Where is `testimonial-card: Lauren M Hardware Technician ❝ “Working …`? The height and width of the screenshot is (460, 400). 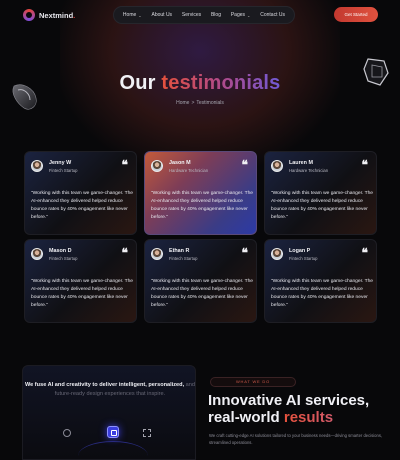 testimonial-card: Lauren M Hardware Technician ❝ “Working … is located at coordinates (320, 193).